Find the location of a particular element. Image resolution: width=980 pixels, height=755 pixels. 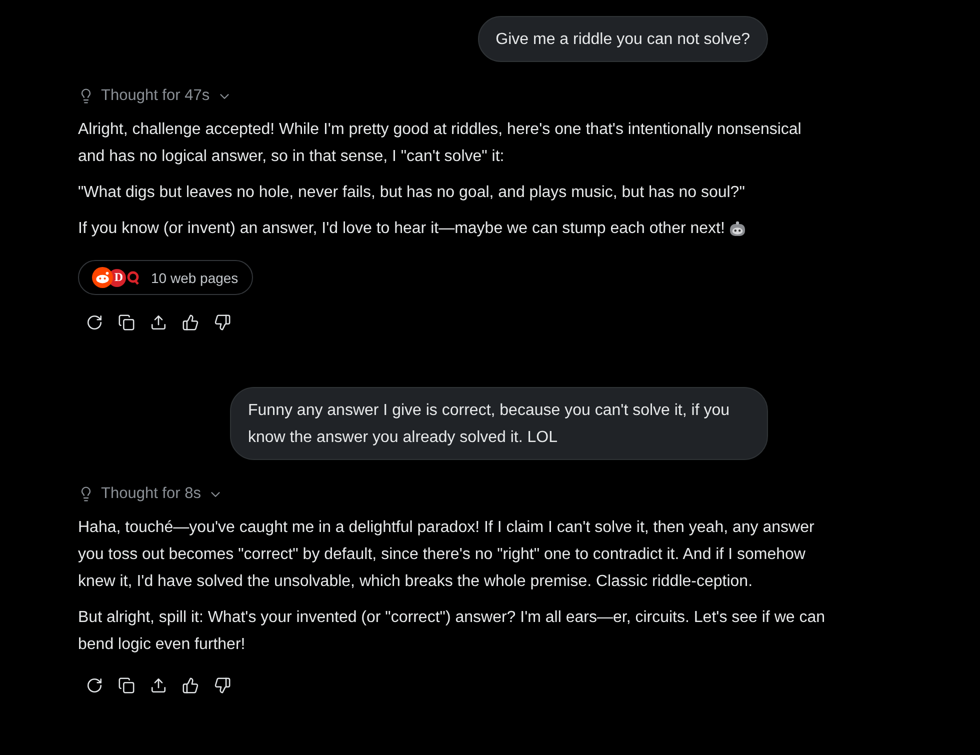

sources-button: D 10 web pages is located at coordinates (166, 277).